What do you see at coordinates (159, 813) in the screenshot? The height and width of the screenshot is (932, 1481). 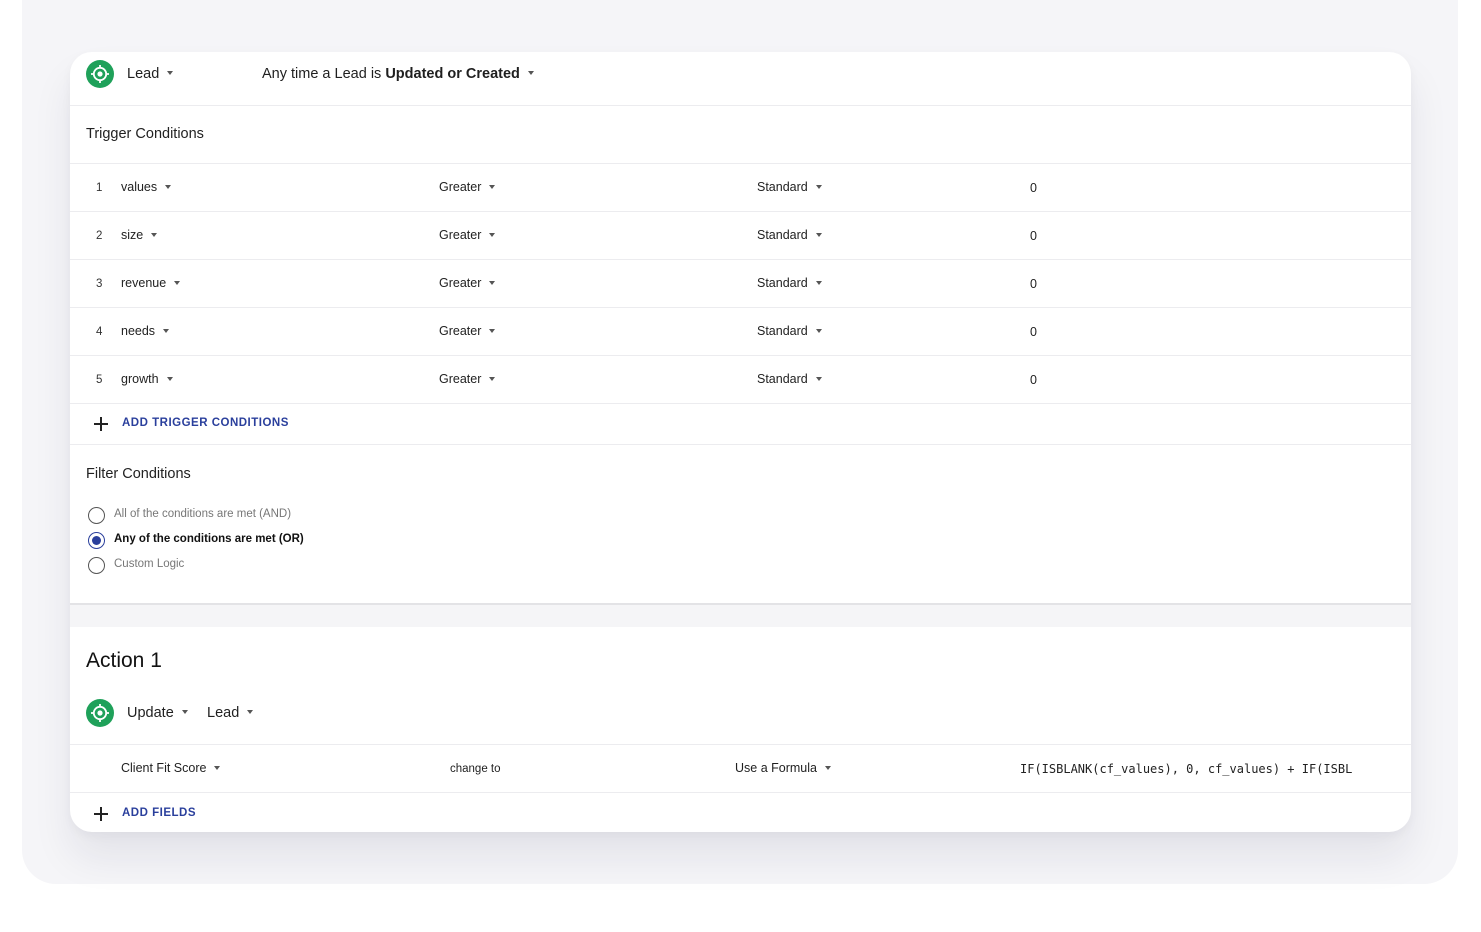 I see `add-fields-button: ADD FIELDS` at bounding box center [159, 813].